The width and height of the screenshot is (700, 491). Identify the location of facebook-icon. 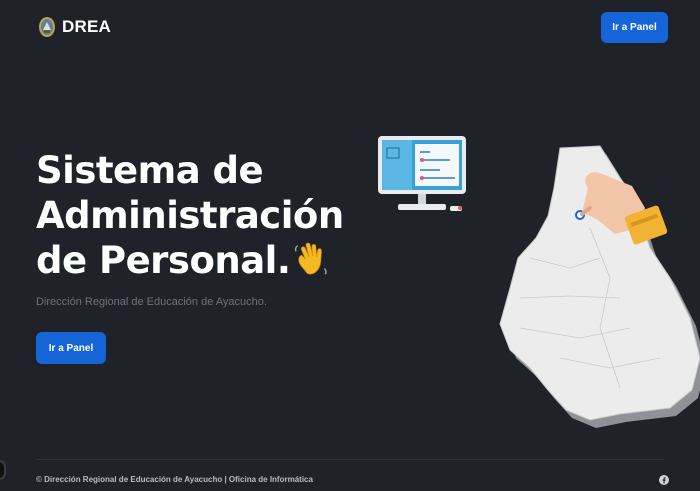
(664, 480).